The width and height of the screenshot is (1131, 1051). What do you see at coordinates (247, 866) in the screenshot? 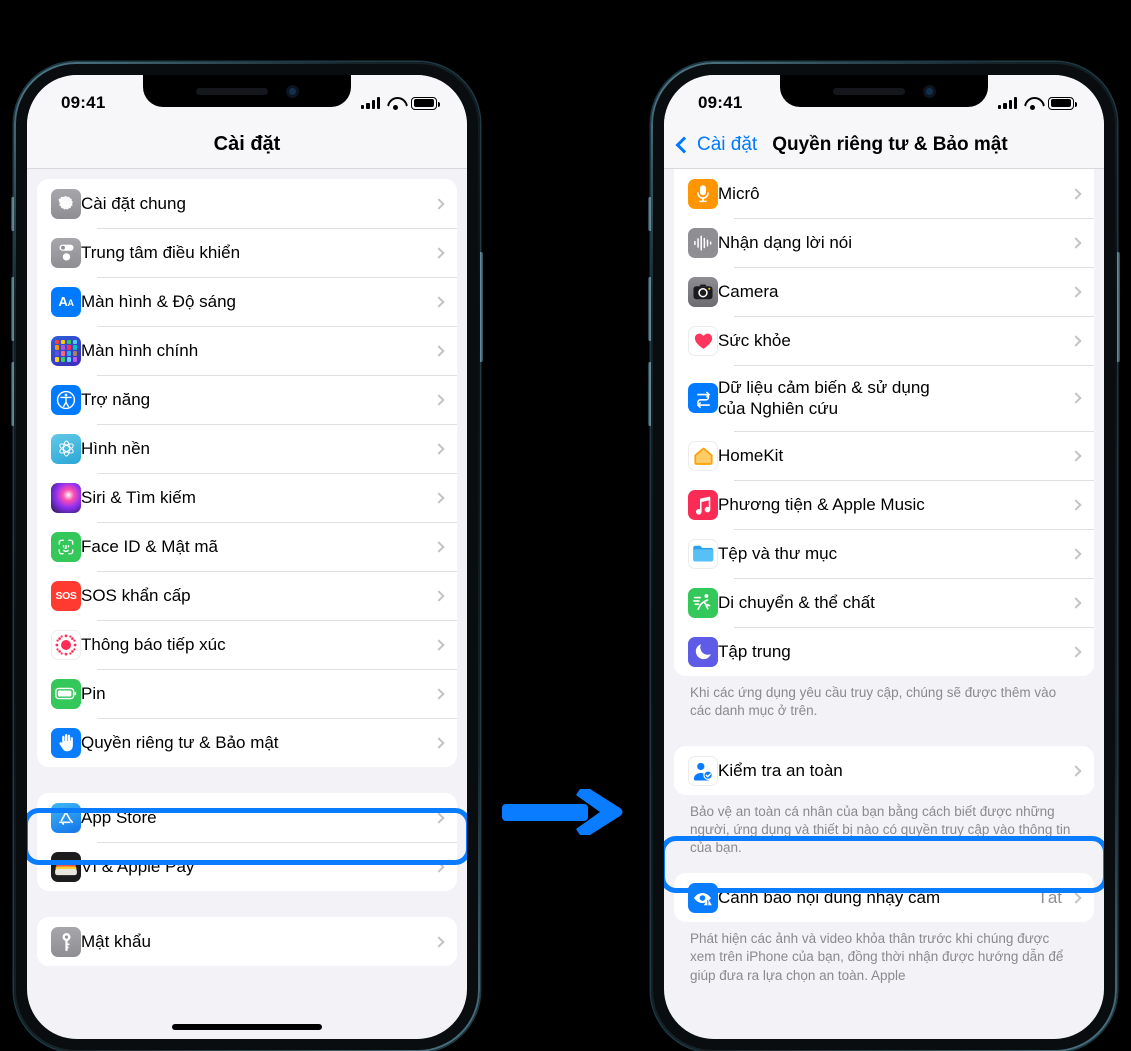
I see `settings-row: Ví & Apple Pay` at bounding box center [247, 866].